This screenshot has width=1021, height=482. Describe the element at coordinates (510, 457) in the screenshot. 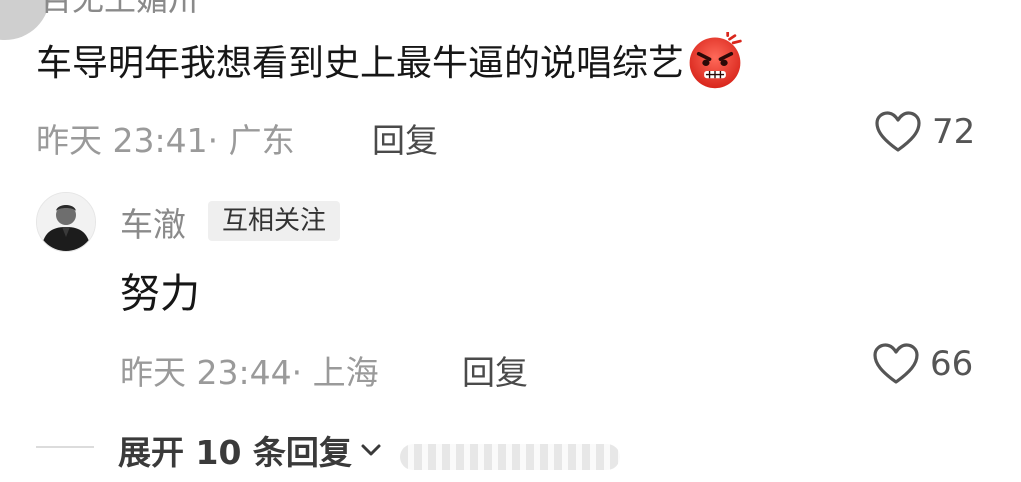

I see `watermark` at that location.